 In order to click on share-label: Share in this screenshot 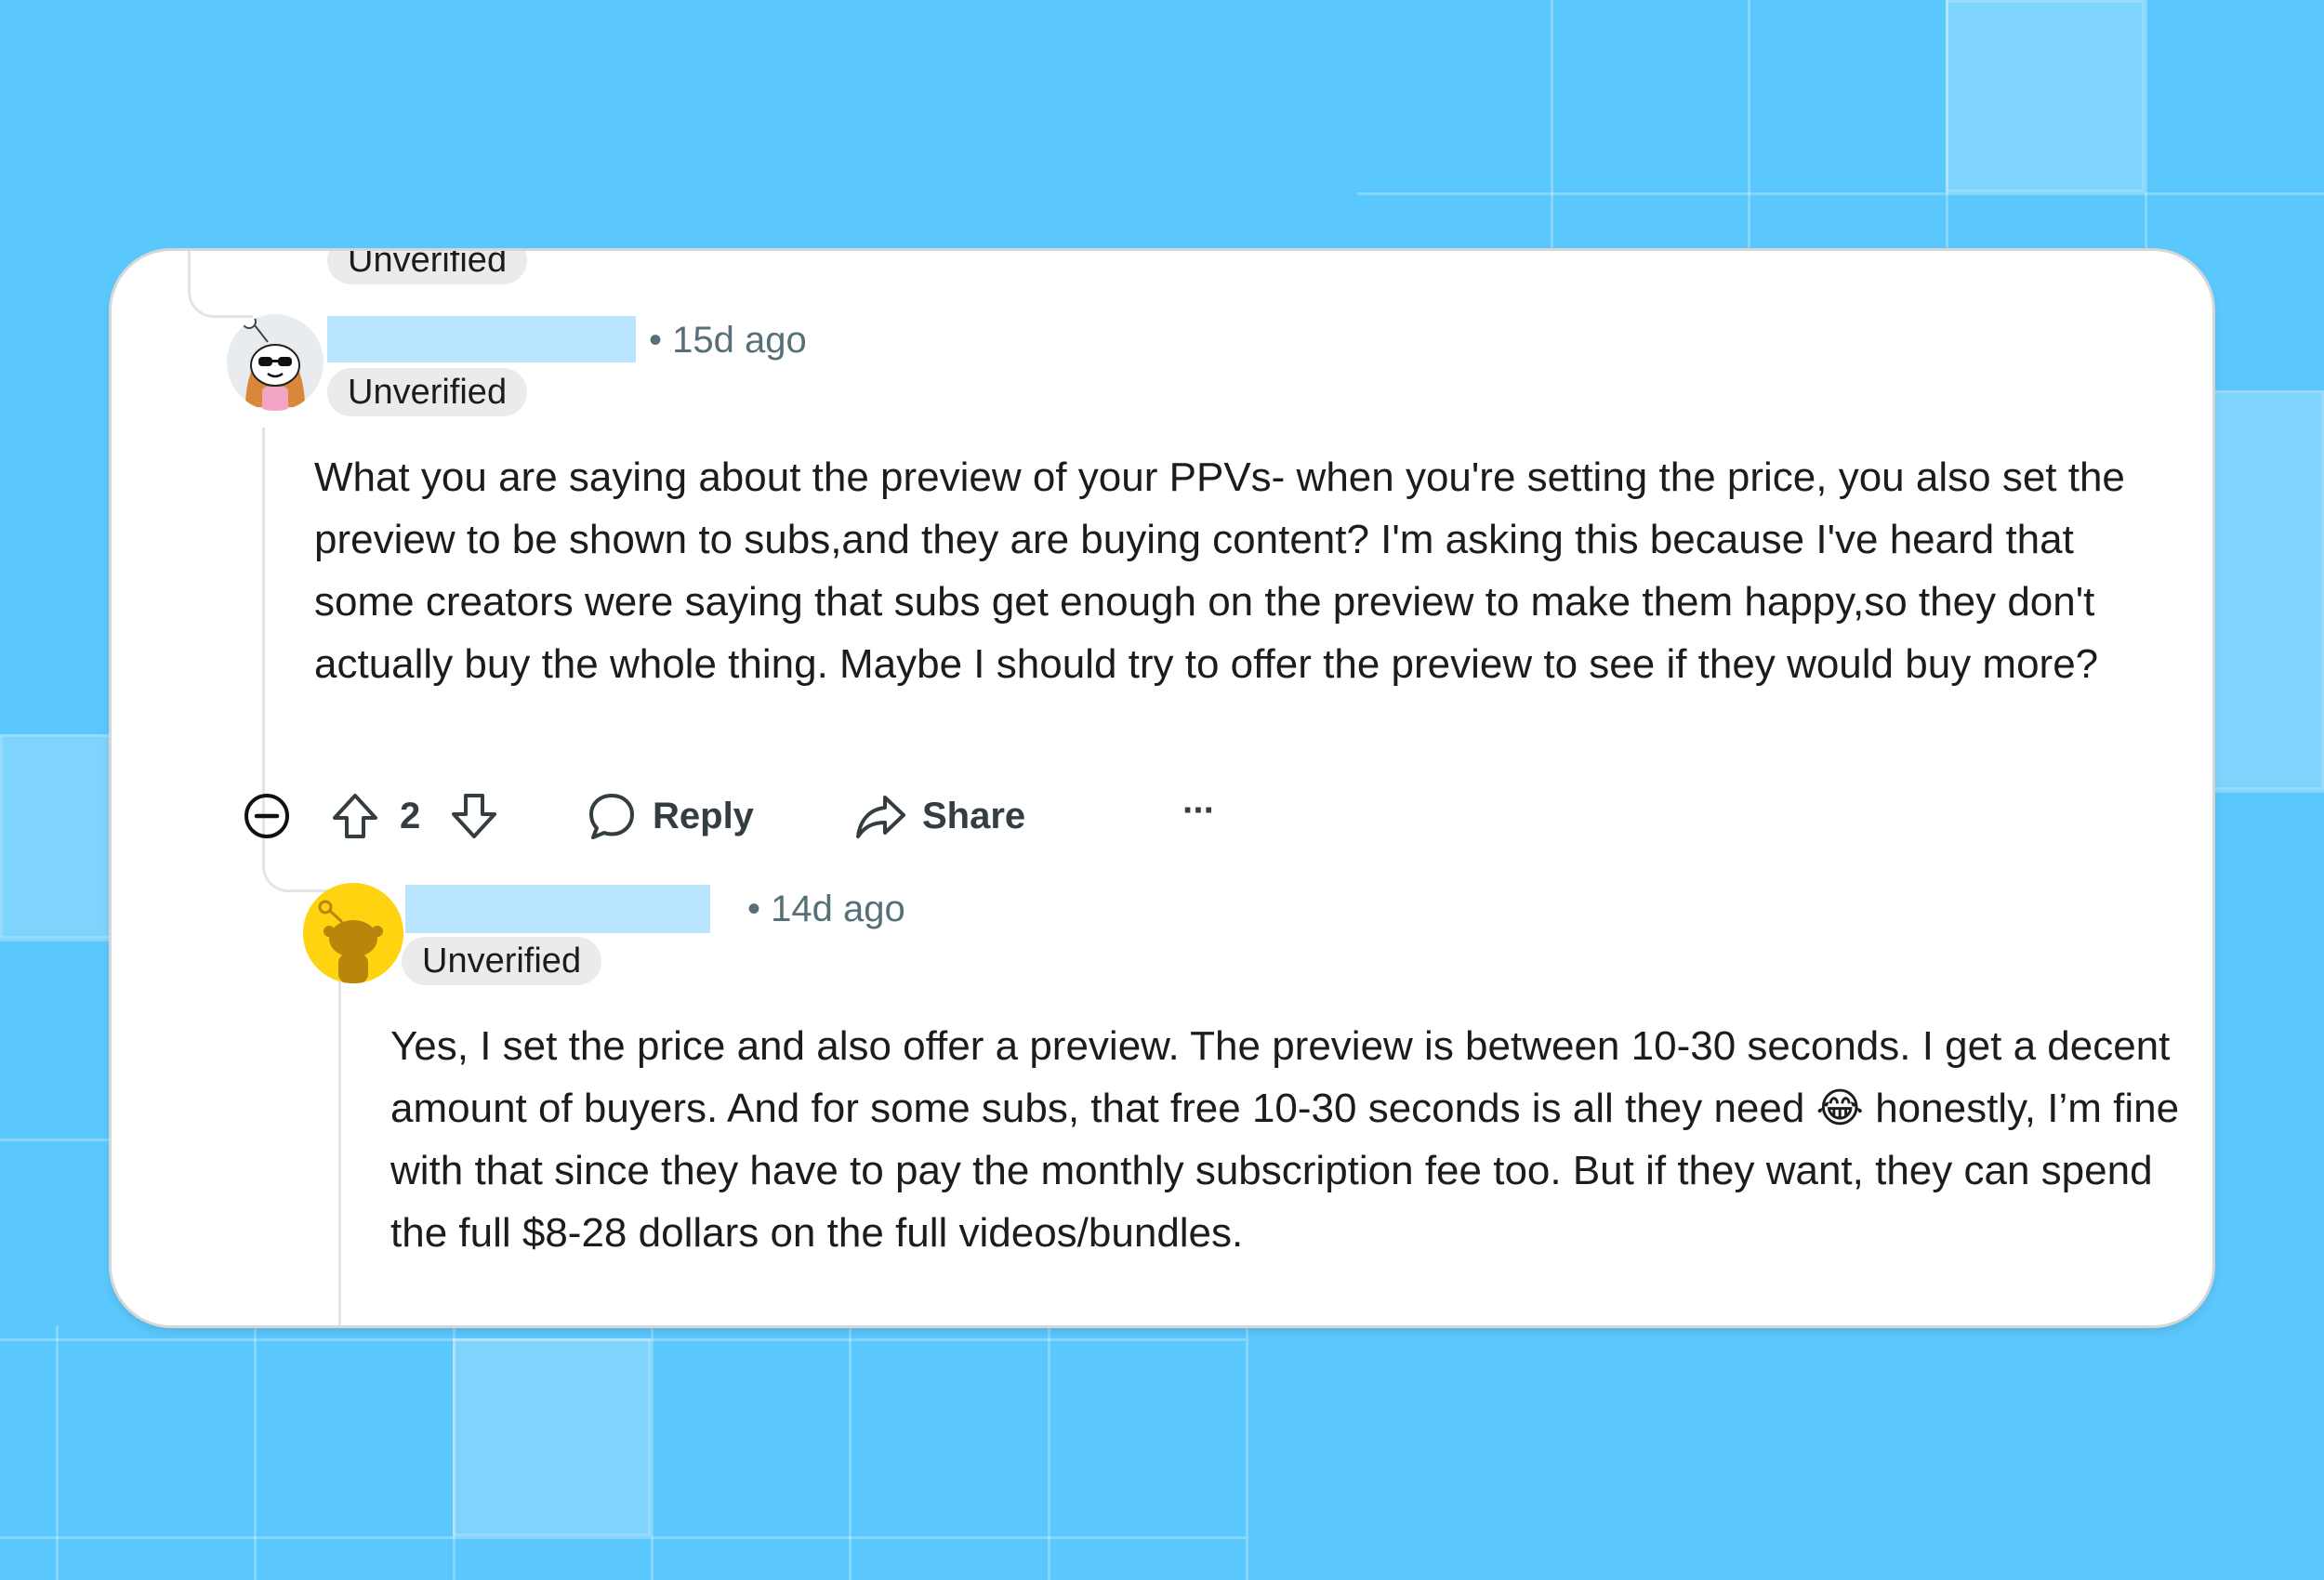, I will do `click(974, 815)`.